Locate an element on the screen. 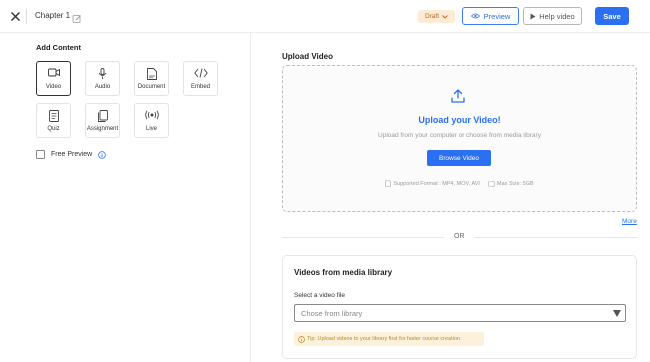 The height and width of the screenshot is (362, 650). content-type-live: Live is located at coordinates (151, 120).